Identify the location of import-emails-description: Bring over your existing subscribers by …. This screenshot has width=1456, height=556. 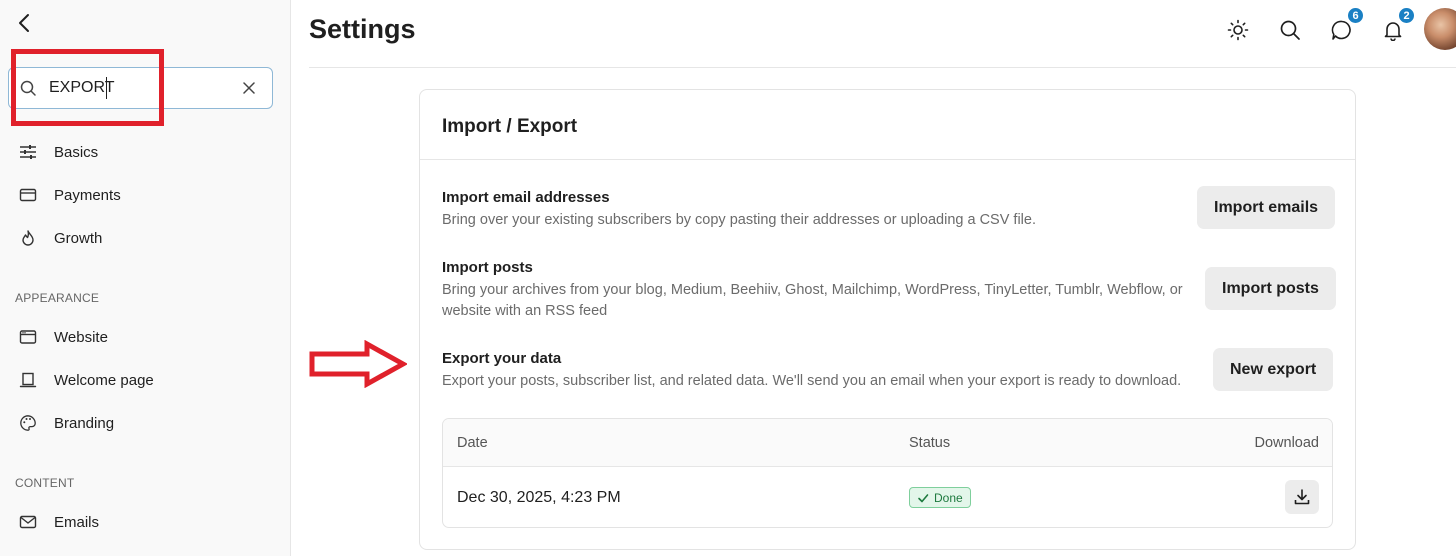
(739, 220).